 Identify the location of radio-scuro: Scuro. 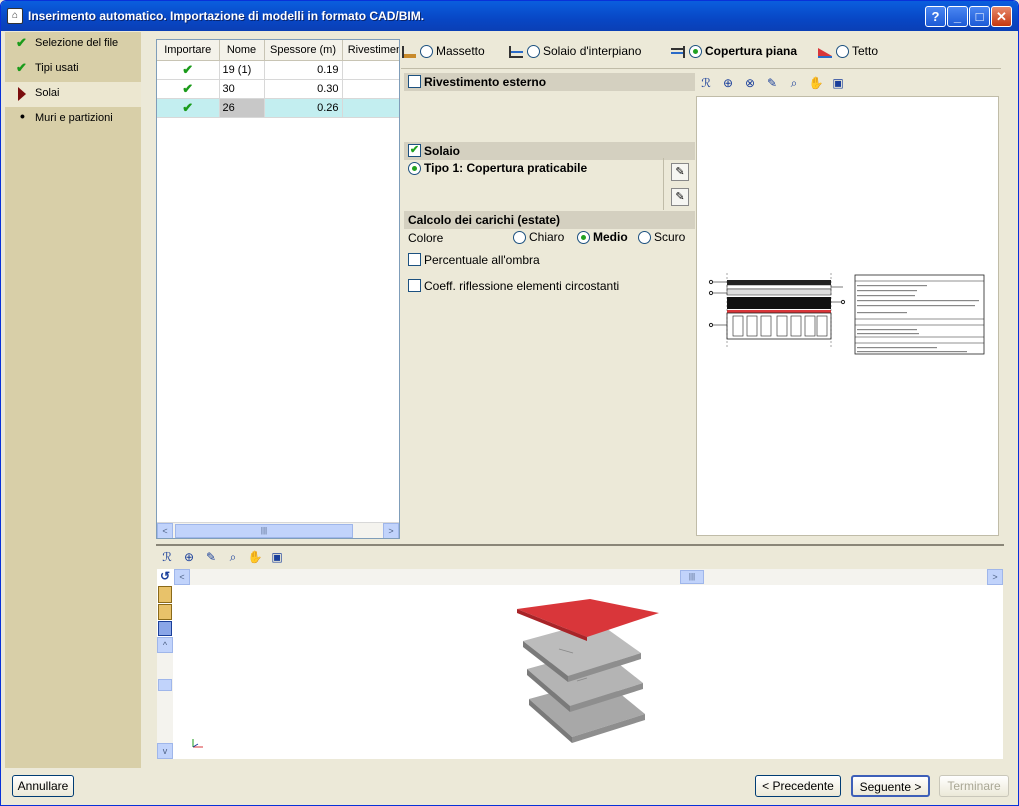
(661, 237).